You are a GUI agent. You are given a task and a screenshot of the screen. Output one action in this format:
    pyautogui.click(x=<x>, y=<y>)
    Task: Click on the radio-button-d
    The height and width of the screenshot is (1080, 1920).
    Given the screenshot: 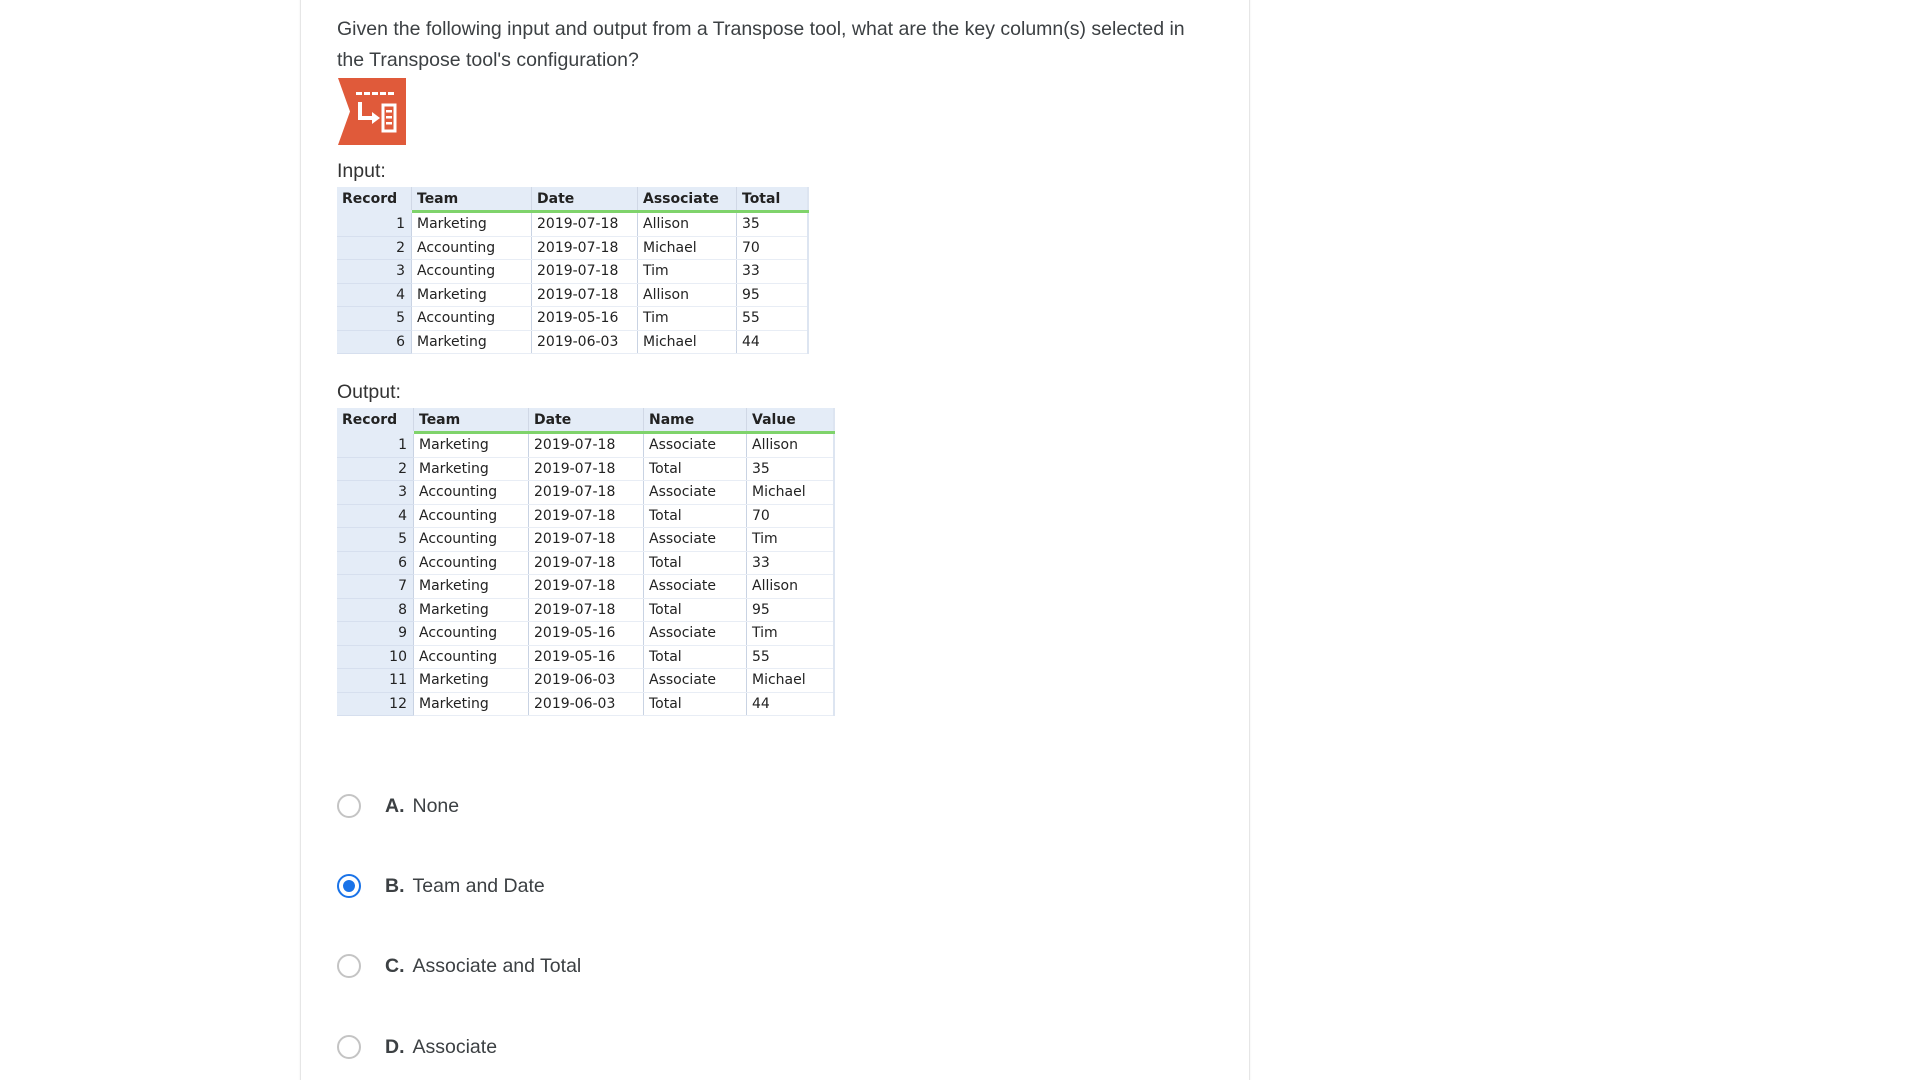 What is the action you would take?
    pyautogui.click(x=349, y=1047)
    